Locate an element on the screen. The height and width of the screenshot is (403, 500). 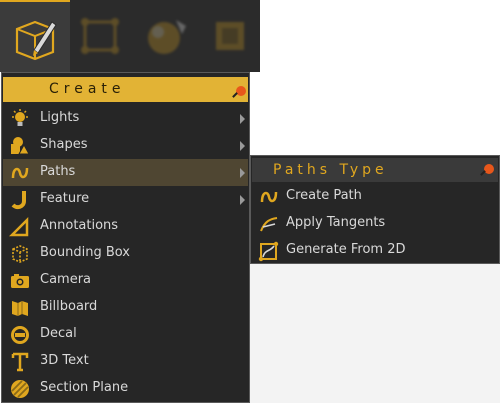
text-3d-icon is located at coordinates (20, 362).